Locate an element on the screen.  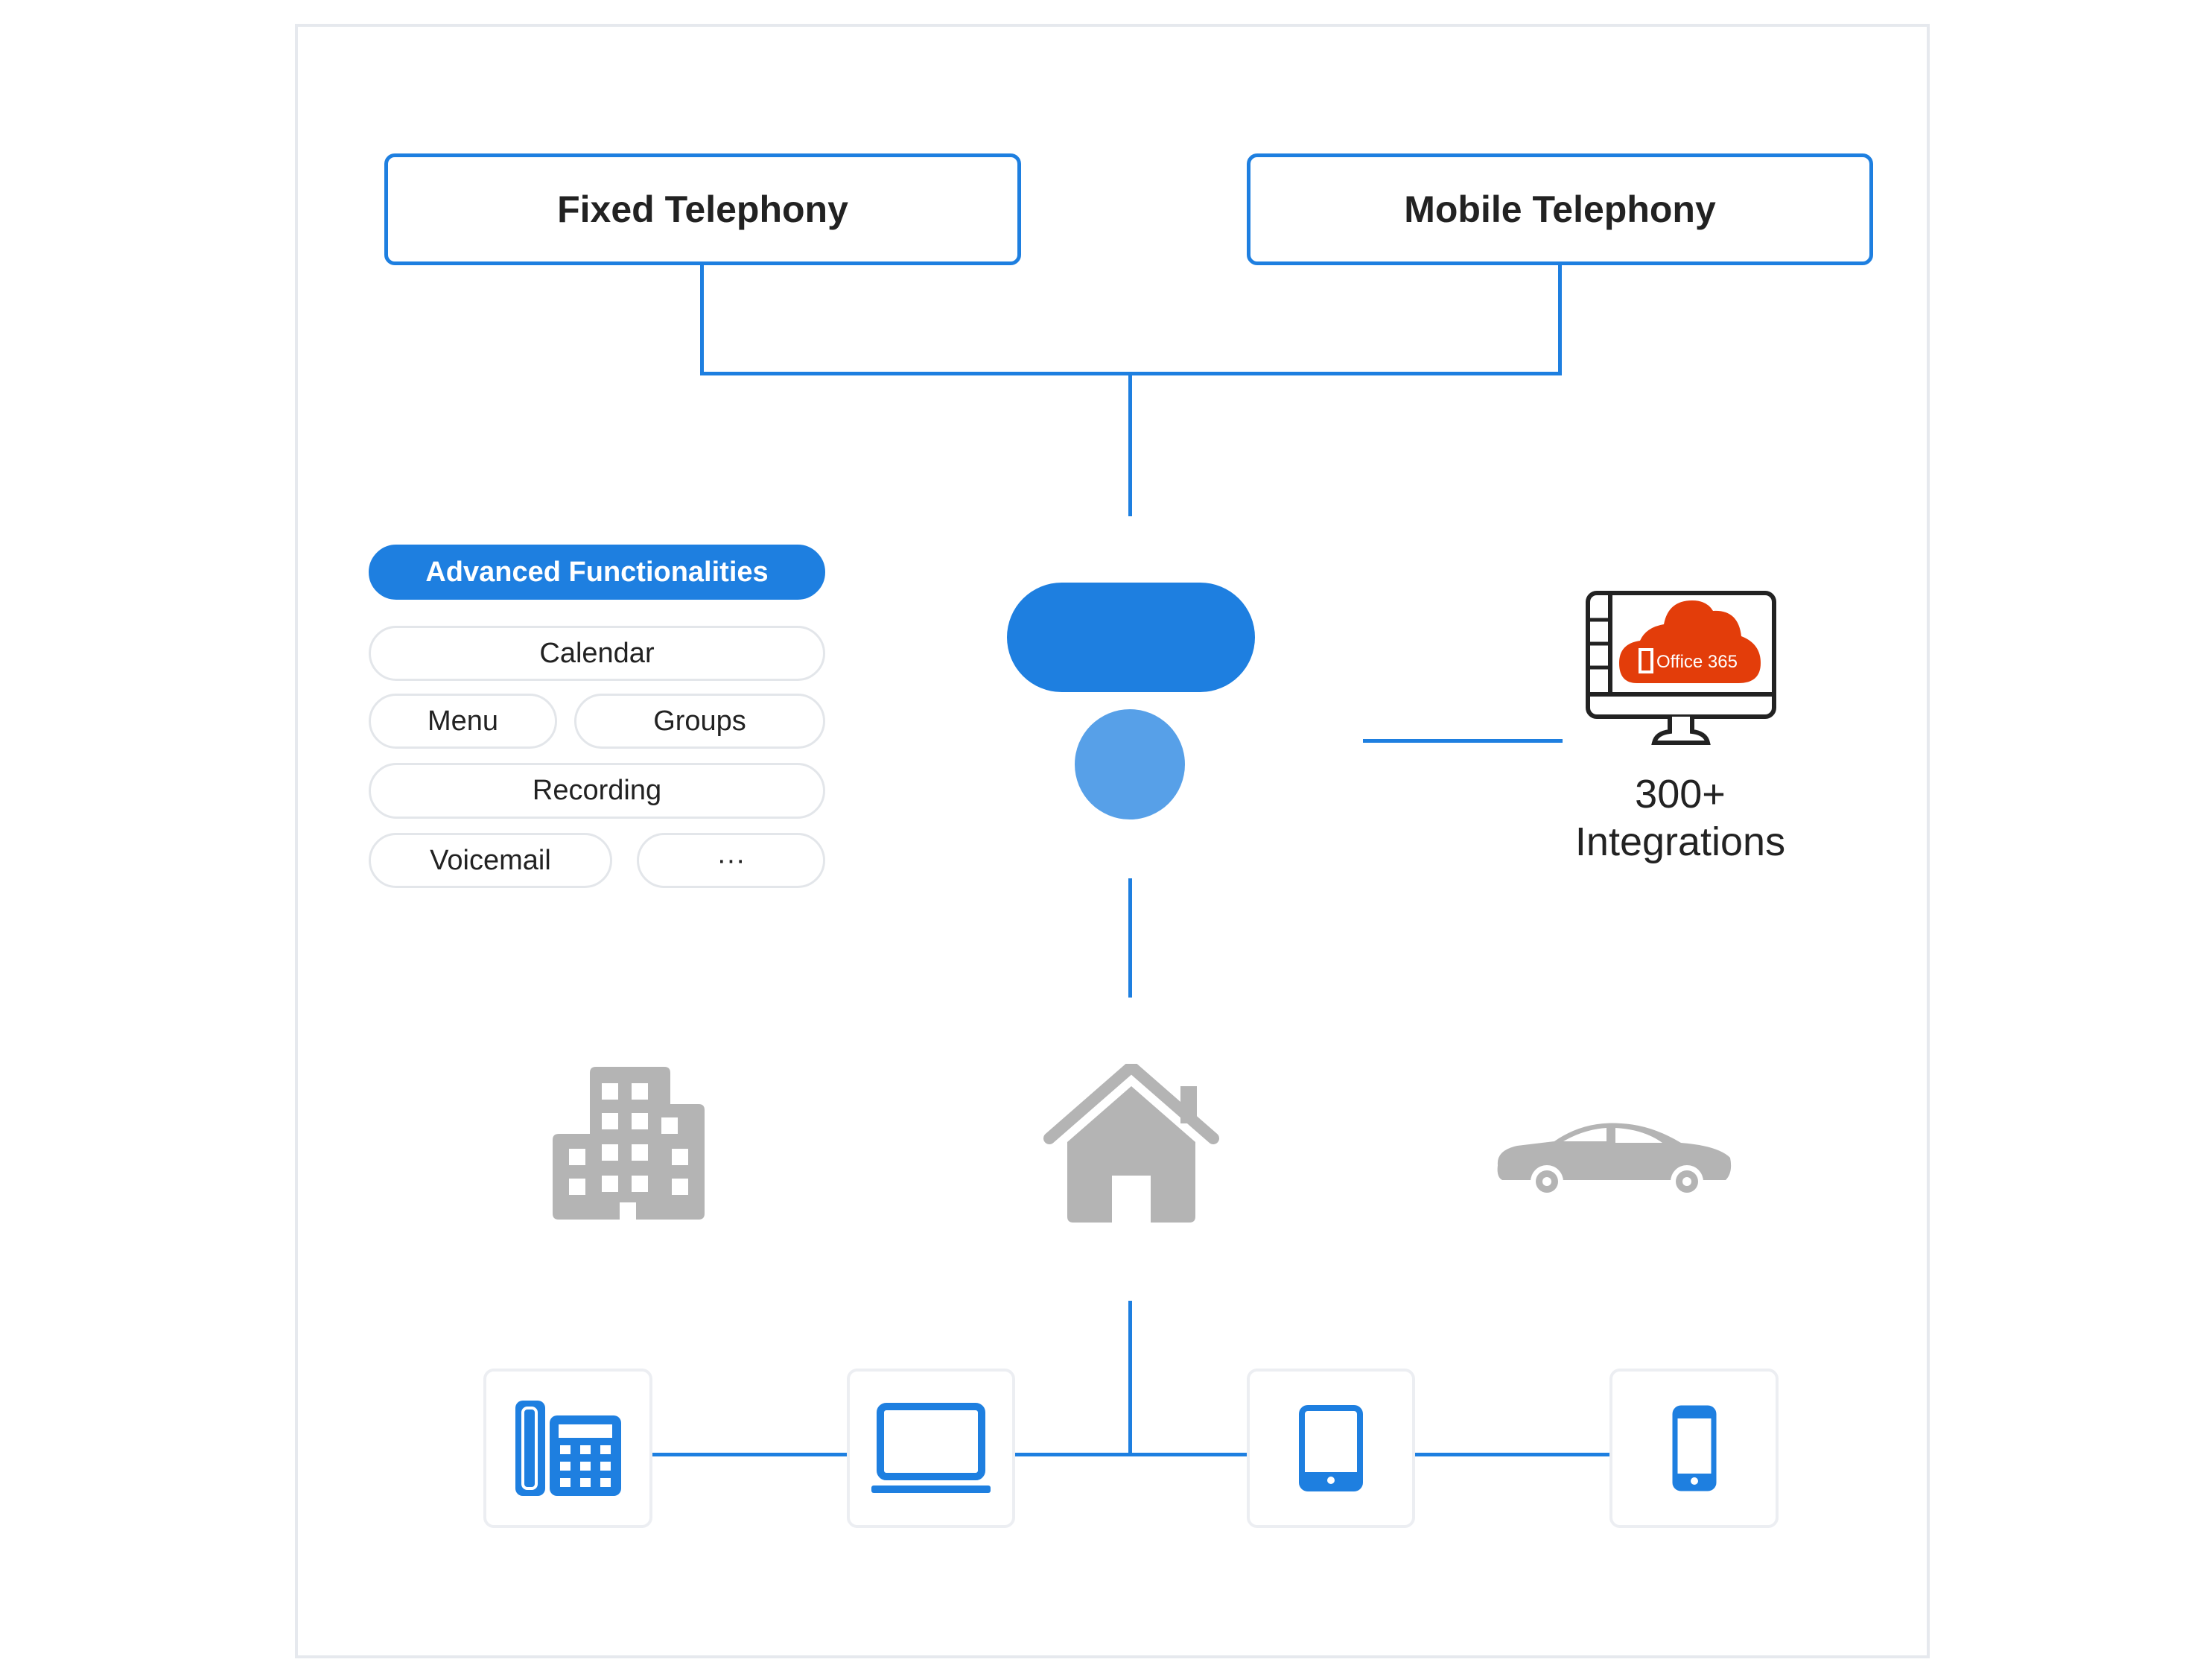
device-card-smartphone is located at coordinates (1694, 1448).